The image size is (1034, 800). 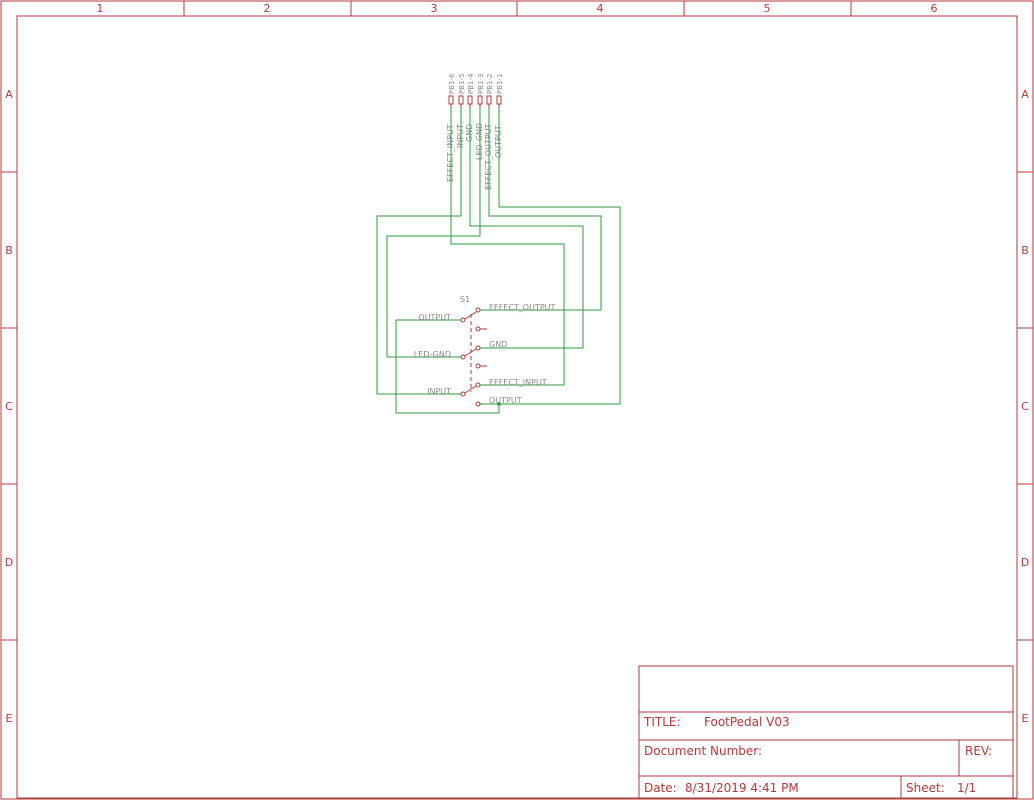 I want to click on switch-right-label: GND, so click(x=498, y=344).